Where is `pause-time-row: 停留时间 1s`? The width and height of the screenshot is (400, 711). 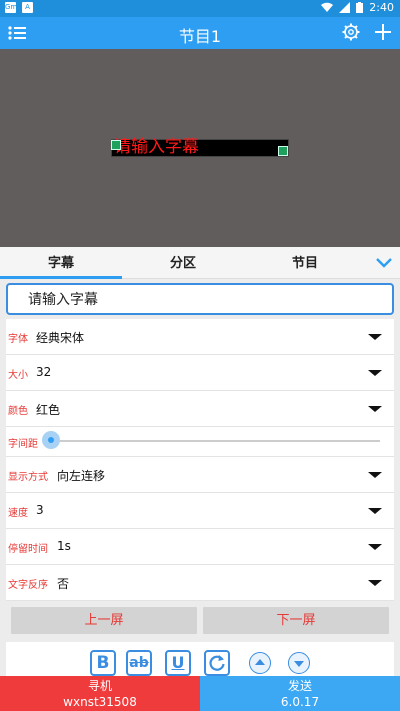
pause-time-row: 停留时间 1s is located at coordinates (200, 547).